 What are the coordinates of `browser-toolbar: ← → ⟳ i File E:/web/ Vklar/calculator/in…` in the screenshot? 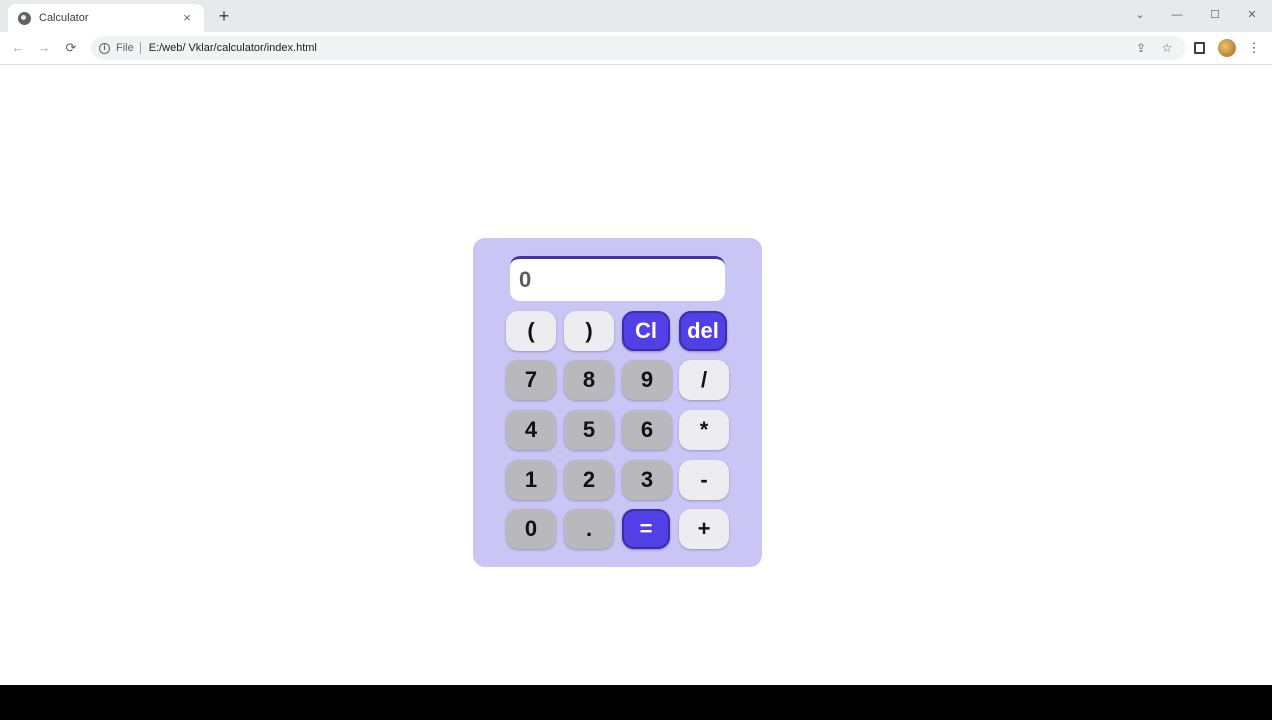 It's located at (636, 48).